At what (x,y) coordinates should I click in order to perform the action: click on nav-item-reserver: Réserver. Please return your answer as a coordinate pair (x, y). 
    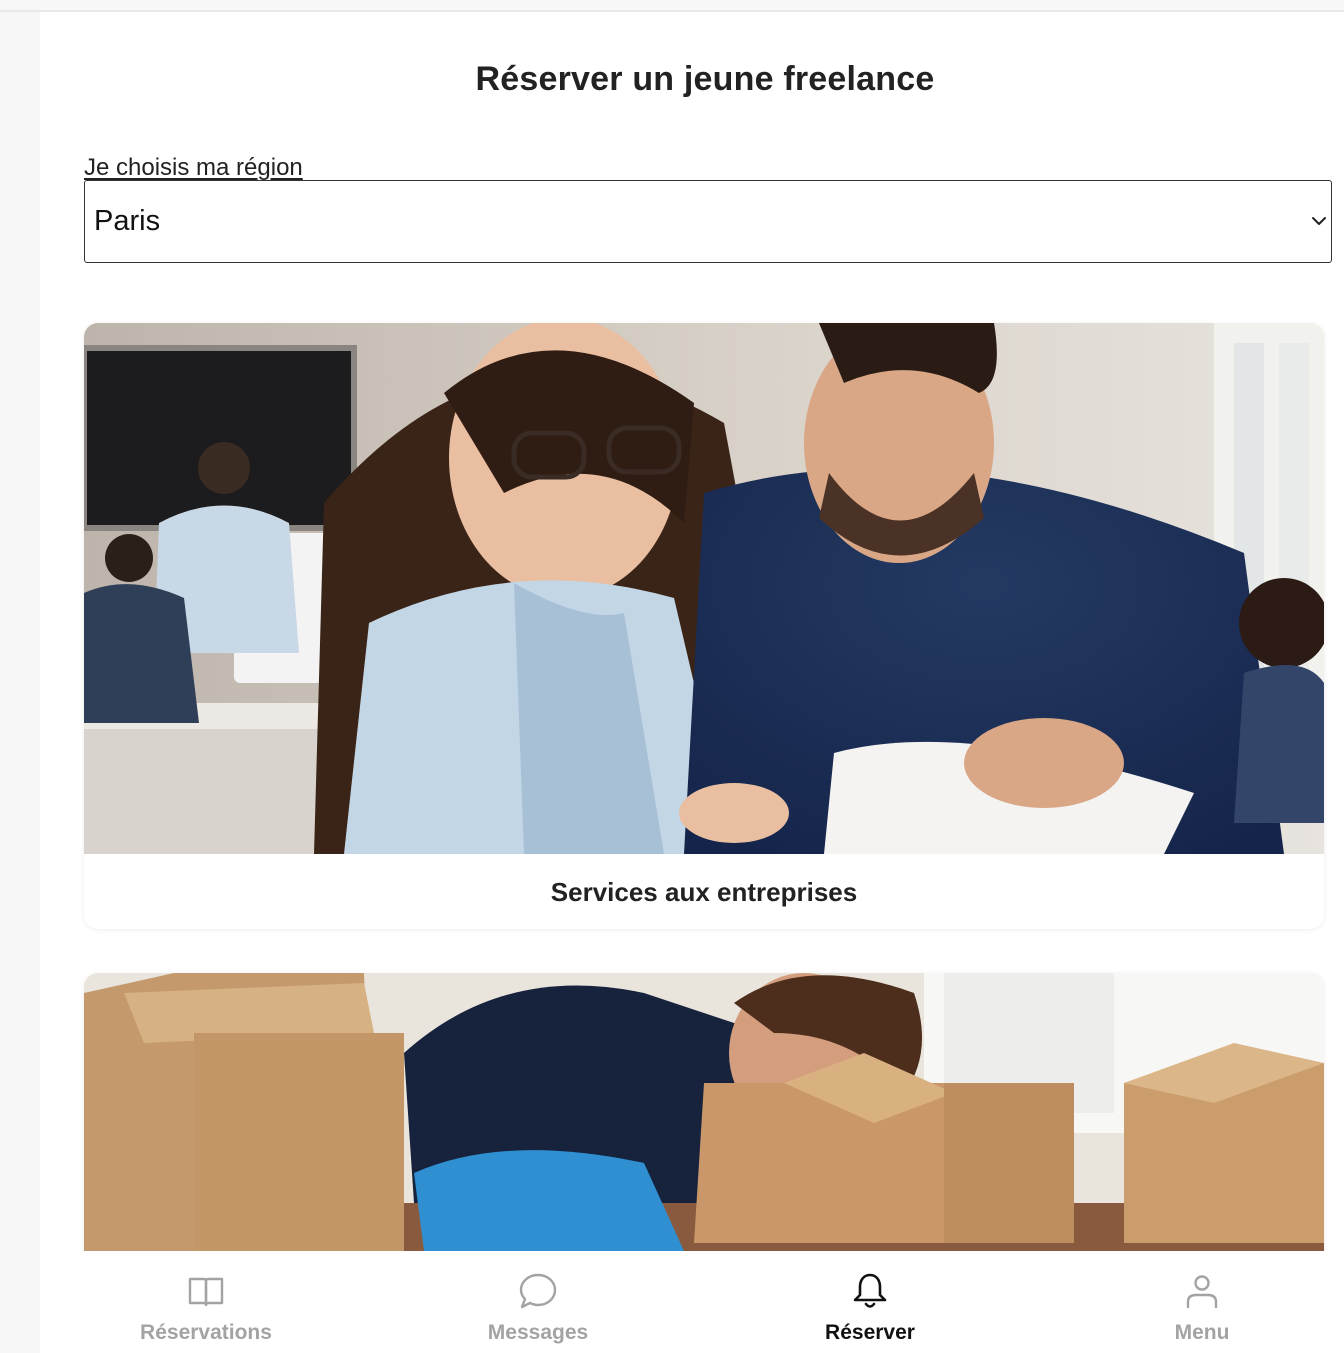
    Looking at the image, I should click on (870, 1302).